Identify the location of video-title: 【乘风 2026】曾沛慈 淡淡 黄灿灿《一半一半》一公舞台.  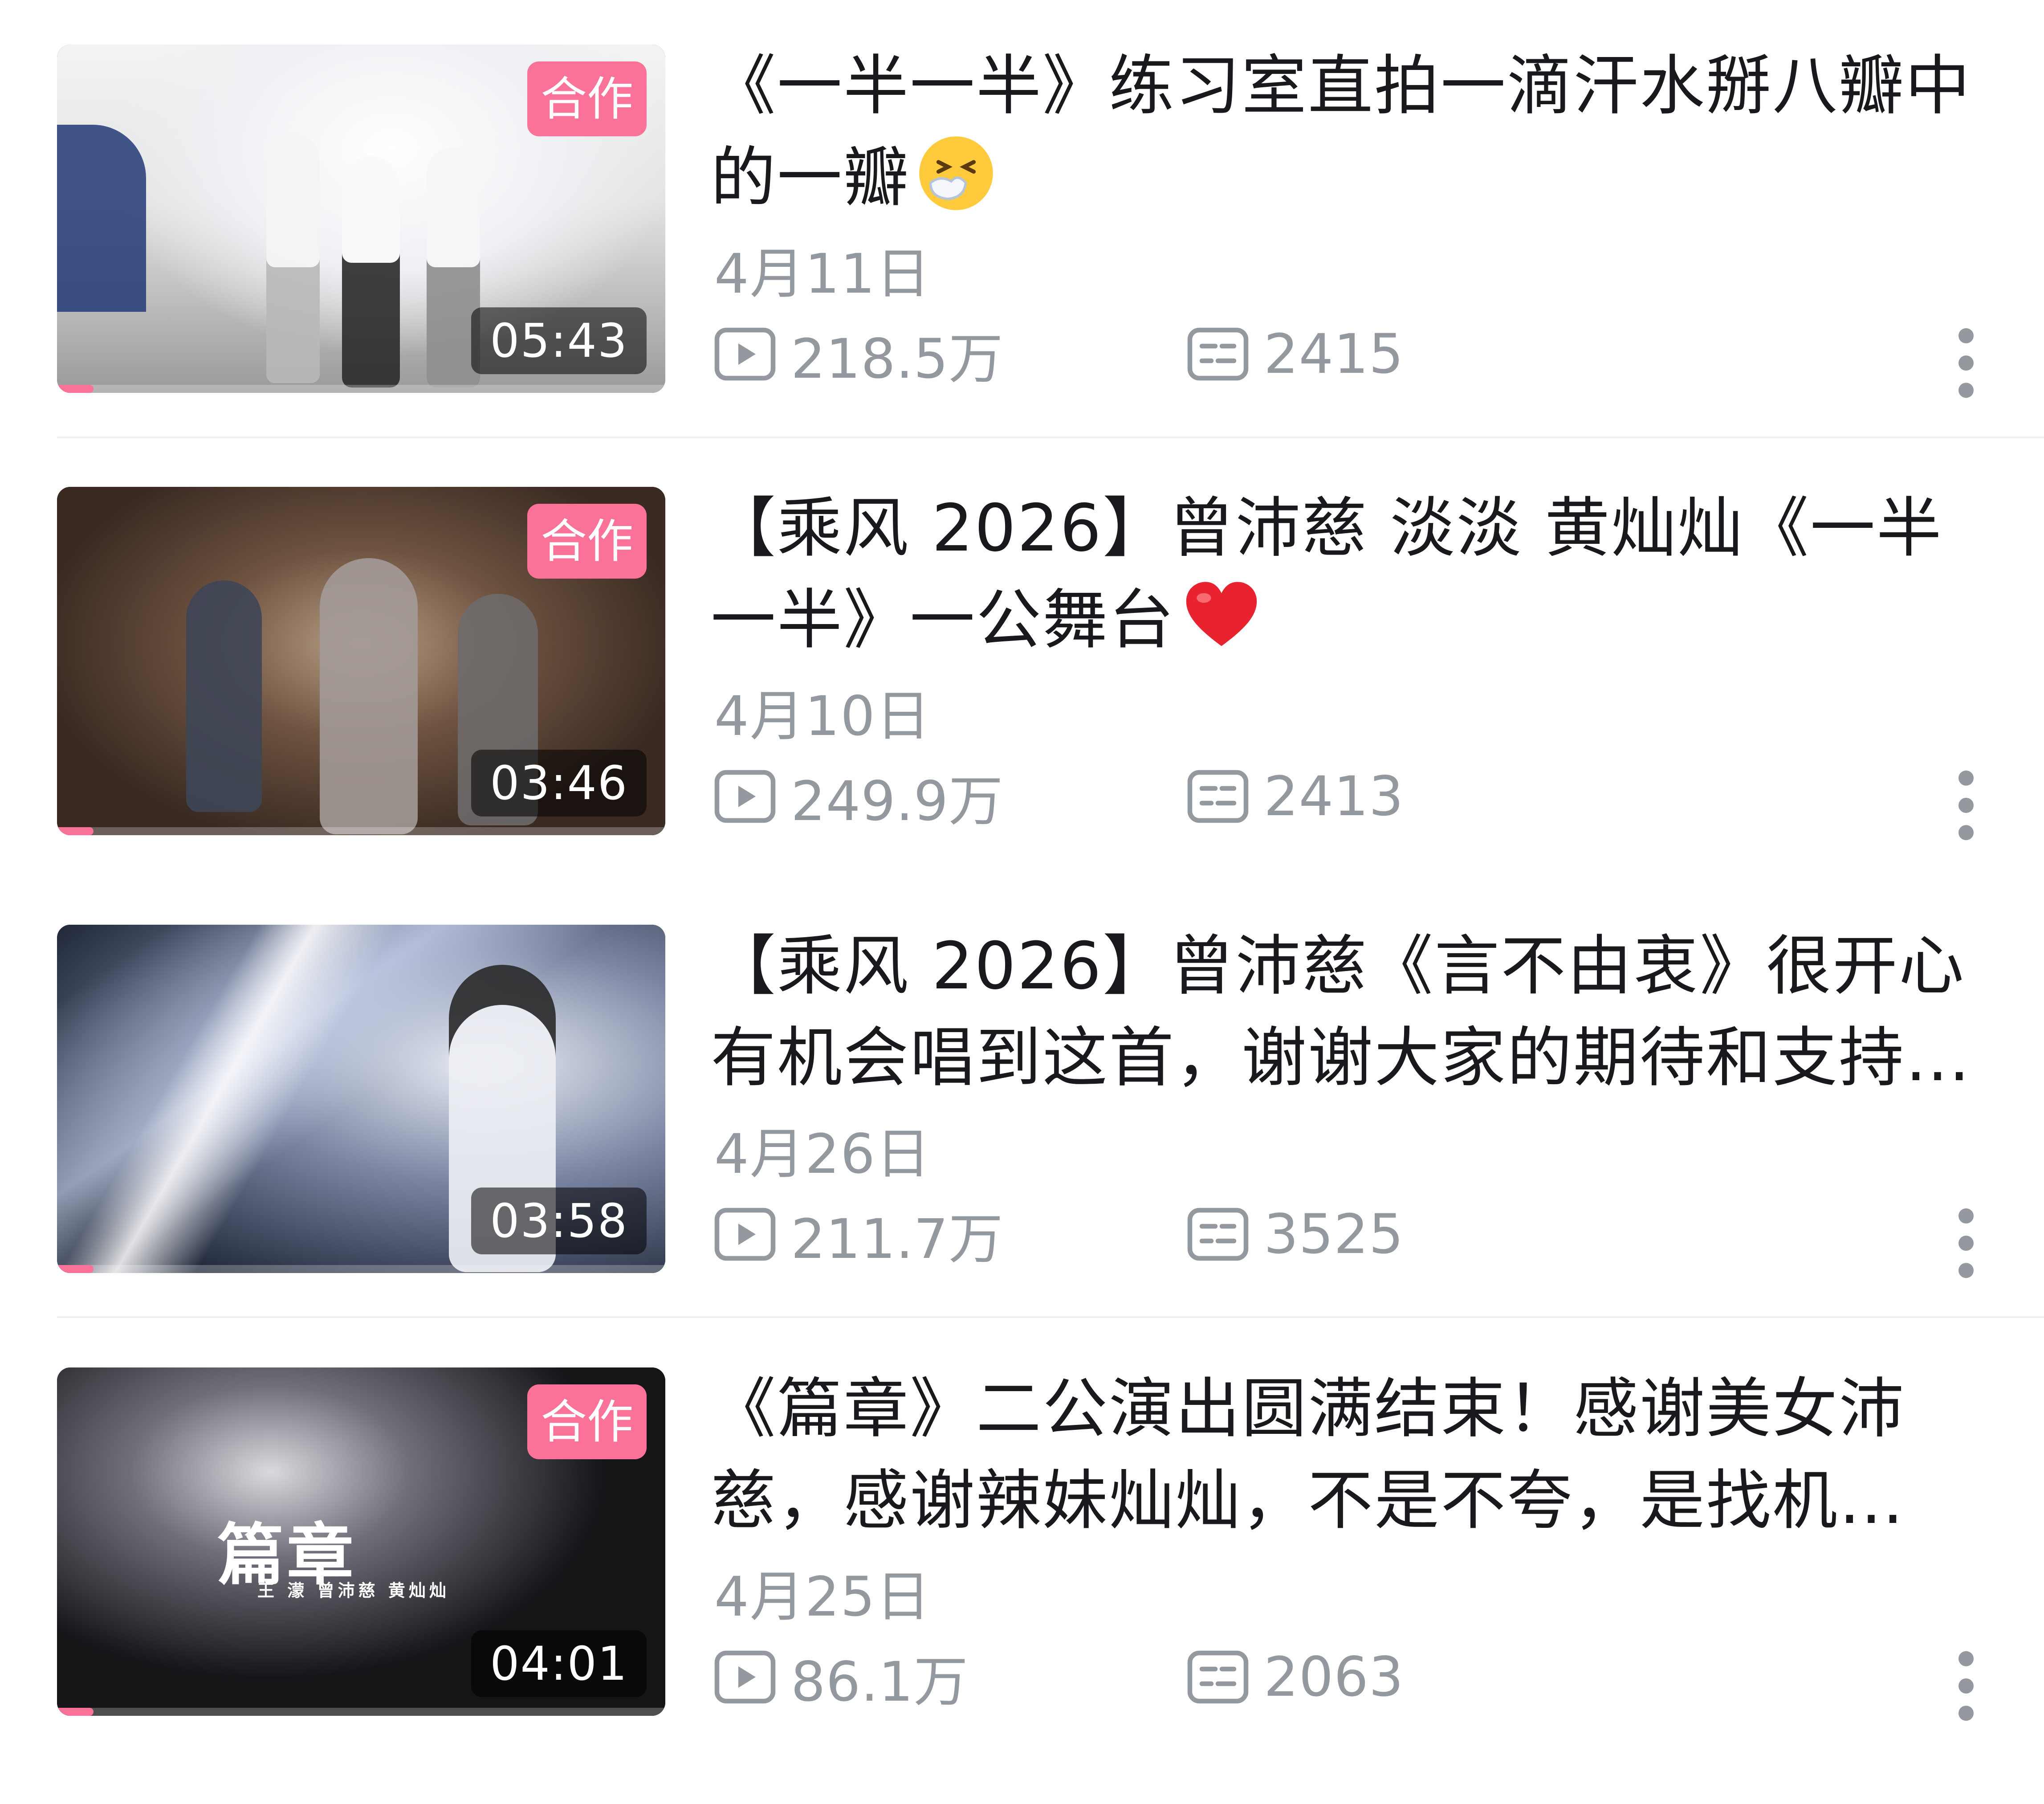
(1346, 574).